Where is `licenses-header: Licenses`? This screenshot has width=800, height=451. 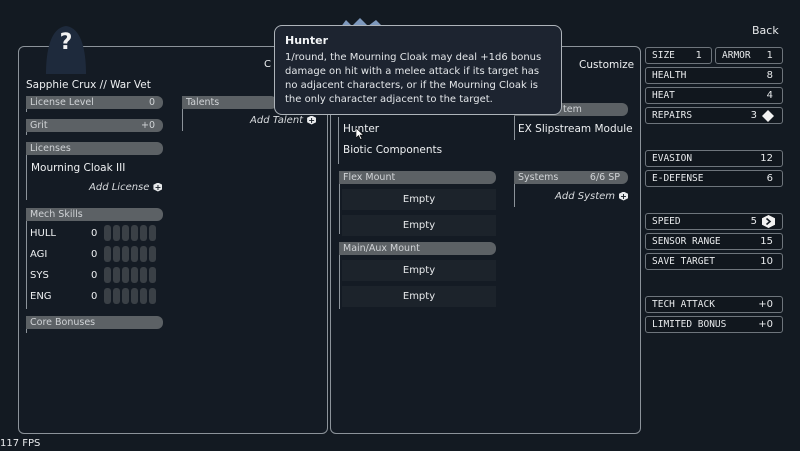
licenses-header: Licenses is located at coordinates (94, 148).